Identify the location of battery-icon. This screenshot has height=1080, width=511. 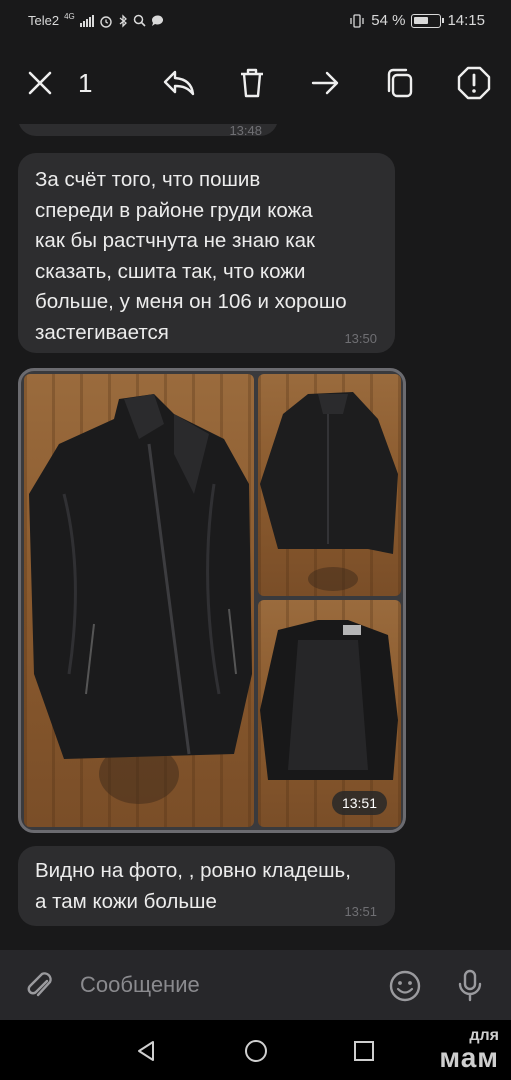
(428, 20).